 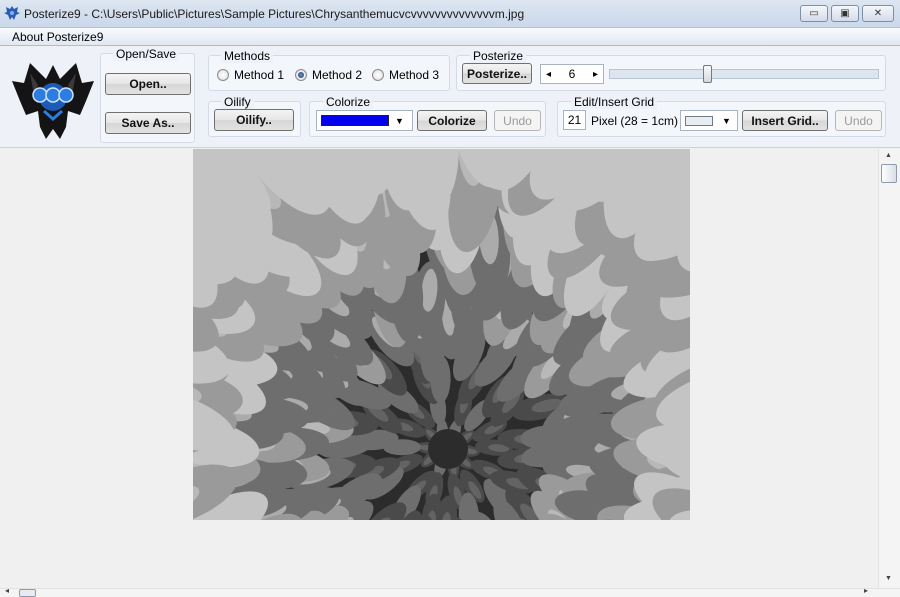 I want to click on grid-unit-label: Pixel (28 = 1cm), so click(x=635, y=121).